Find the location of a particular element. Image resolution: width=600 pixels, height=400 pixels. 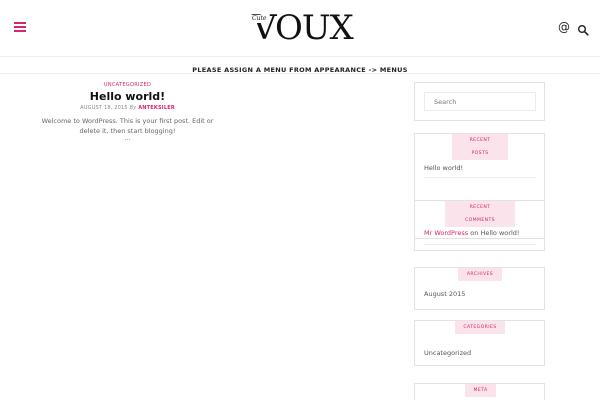

post-date: AUGUST 18, 2015 is located at coordinates (104, 108).